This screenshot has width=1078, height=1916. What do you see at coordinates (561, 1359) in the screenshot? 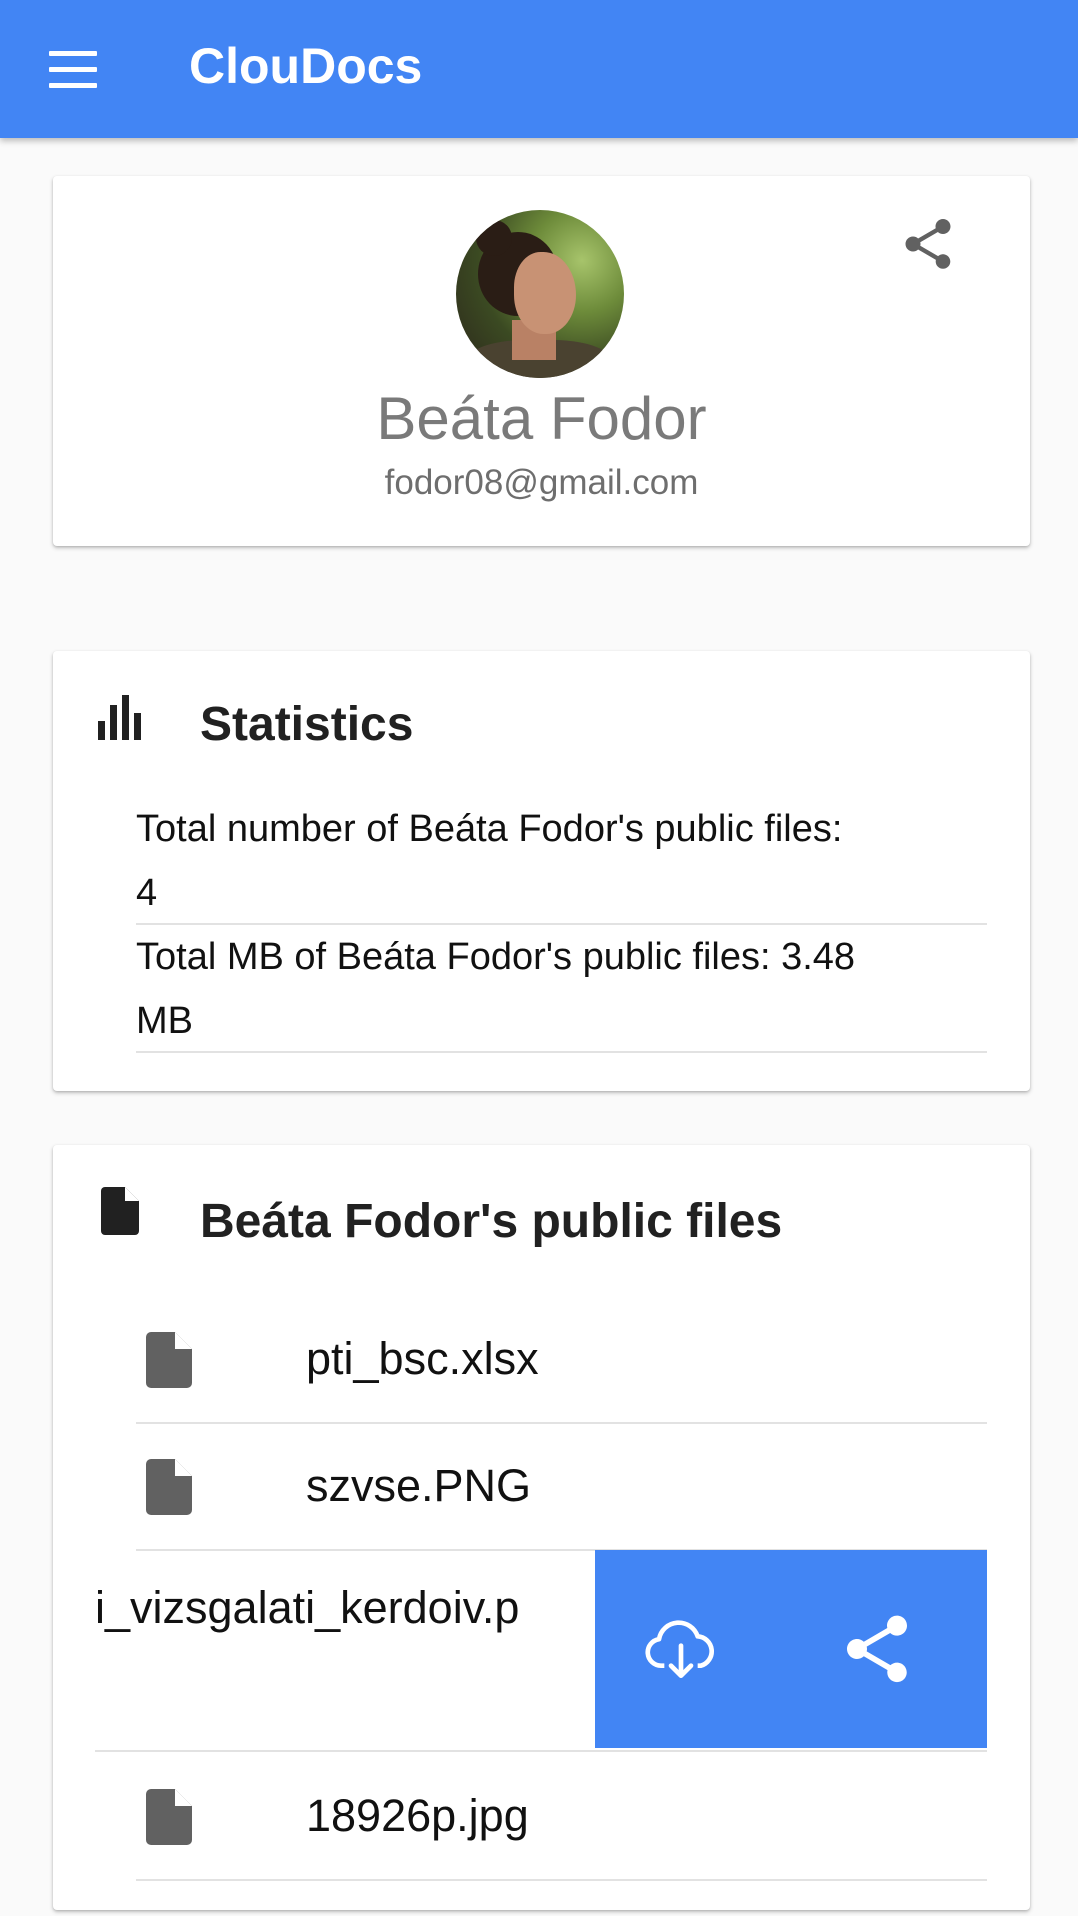
I see `file-list-item: pti_bsc.xlsx` at bounding box center [561, 1359].